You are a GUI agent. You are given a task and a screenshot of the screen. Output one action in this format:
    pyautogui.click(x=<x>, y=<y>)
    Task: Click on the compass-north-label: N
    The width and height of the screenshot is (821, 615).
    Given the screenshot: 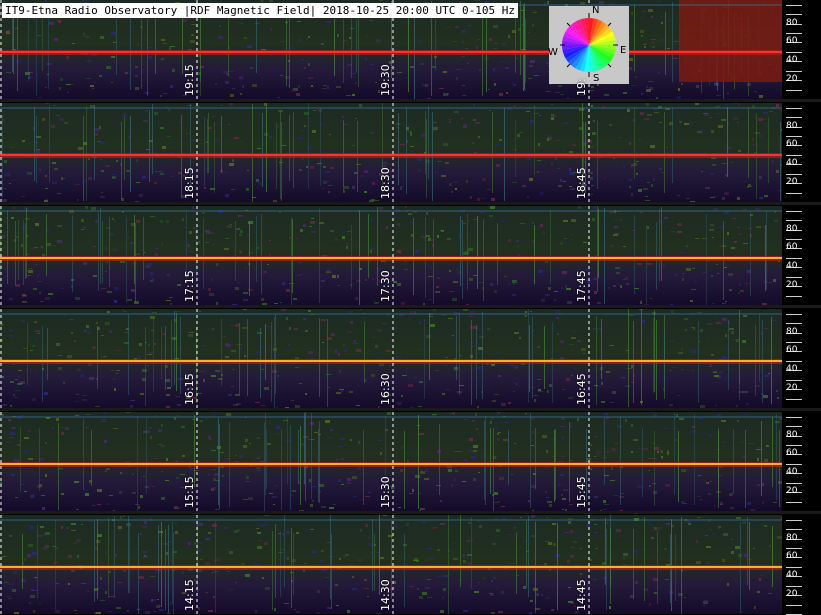 What is the action you would take?
    pyautogui.click(x=596, y=10)
    